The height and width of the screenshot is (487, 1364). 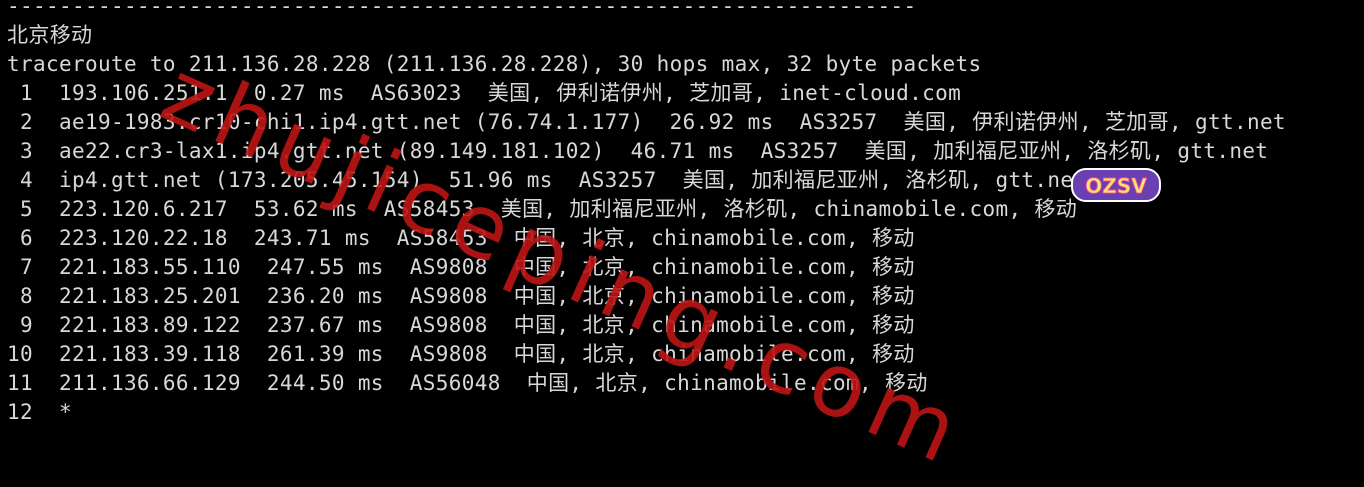 What do you see at coordinates (50, 35) in the screenshot?
I see `section-title: 北京移动` at bounding box center [50, 35].